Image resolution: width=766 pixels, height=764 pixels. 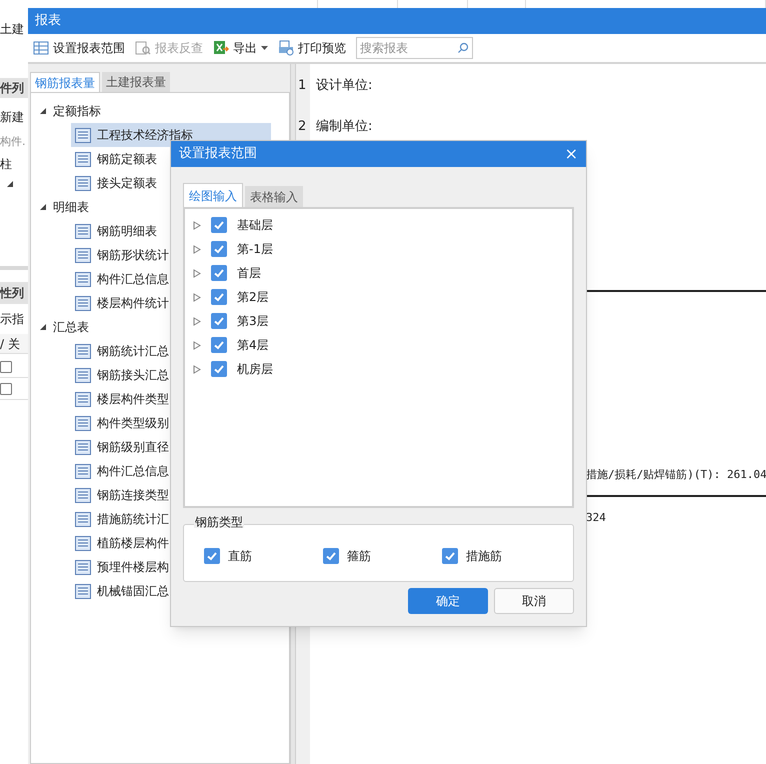 I want to click on tree-item-label: 工程技术经济指标, so click(x=145, y=135).